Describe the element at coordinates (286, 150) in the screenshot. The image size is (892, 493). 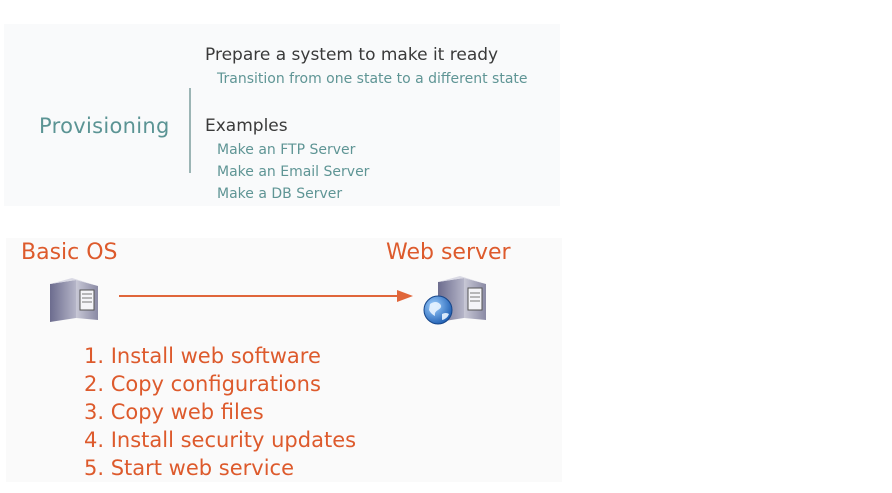
I see `example-item-ftp: Make an FTP Server` at that location.